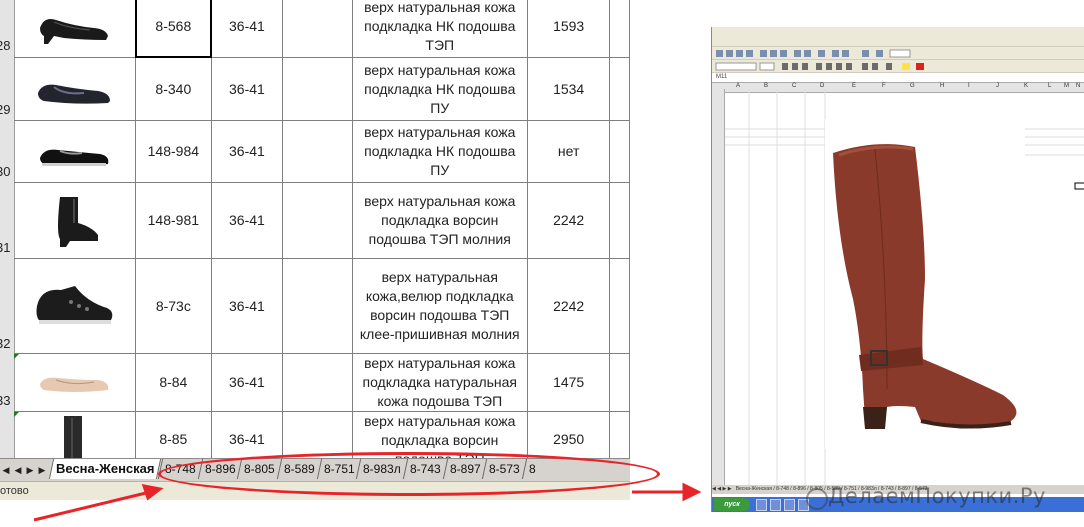 The height and width of the screenshot is (527, 1084). I want to click on row-header-column-small, so click(718, 287).